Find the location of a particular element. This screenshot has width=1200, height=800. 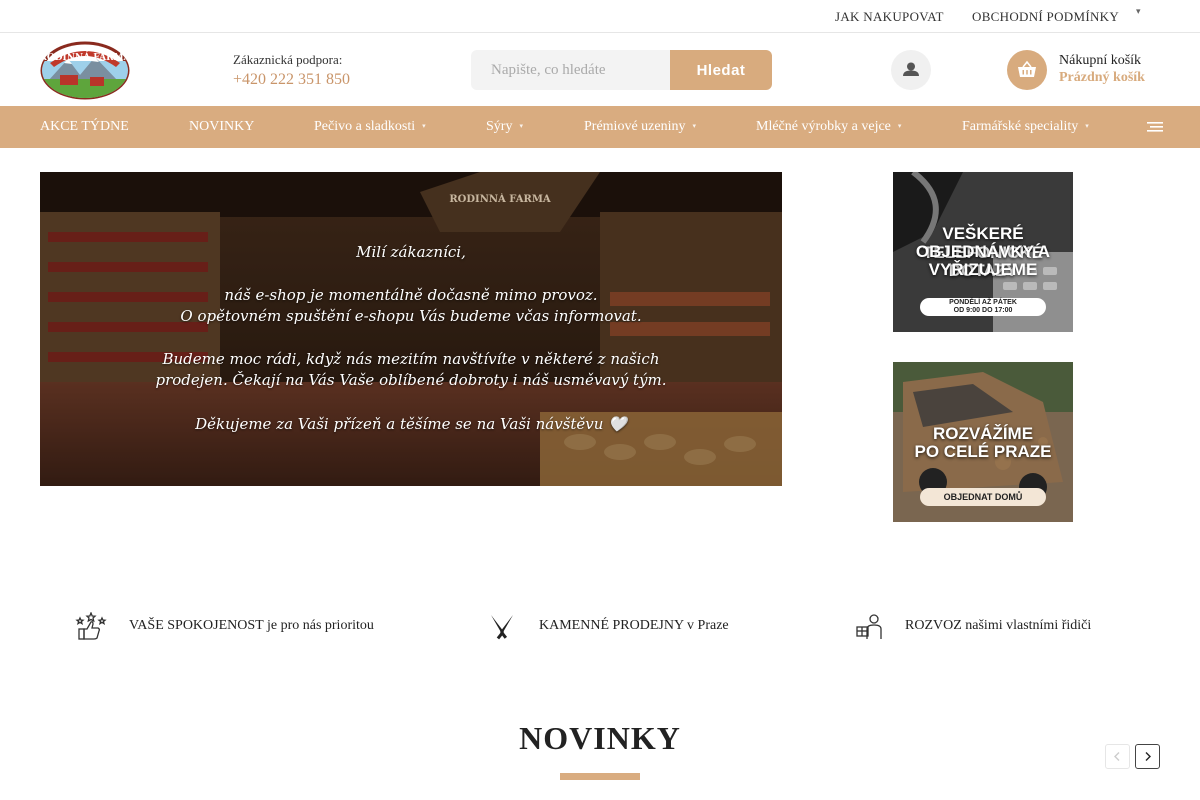

hamburger-icon is located at coordinates (1155, 127).